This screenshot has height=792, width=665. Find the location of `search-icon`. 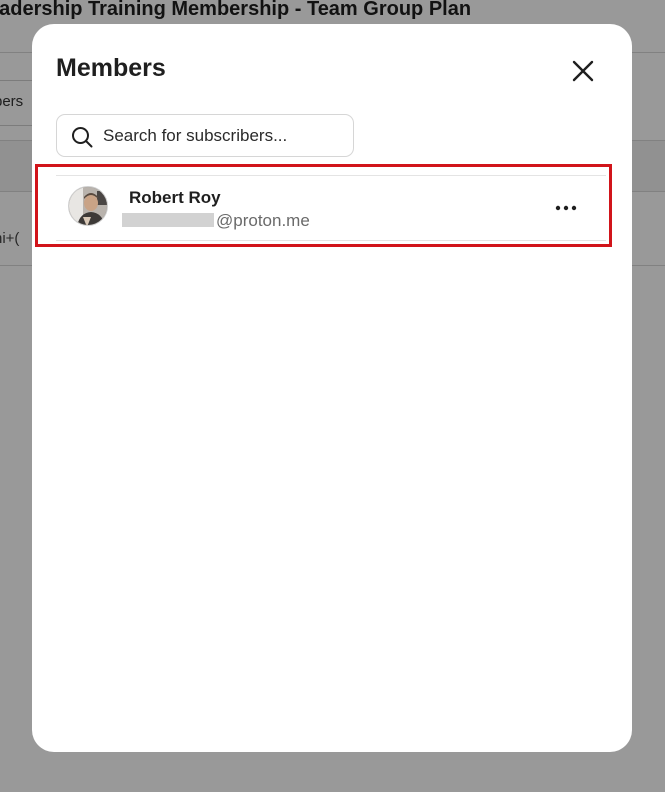

search-icon is located at coordinates (82, 137).